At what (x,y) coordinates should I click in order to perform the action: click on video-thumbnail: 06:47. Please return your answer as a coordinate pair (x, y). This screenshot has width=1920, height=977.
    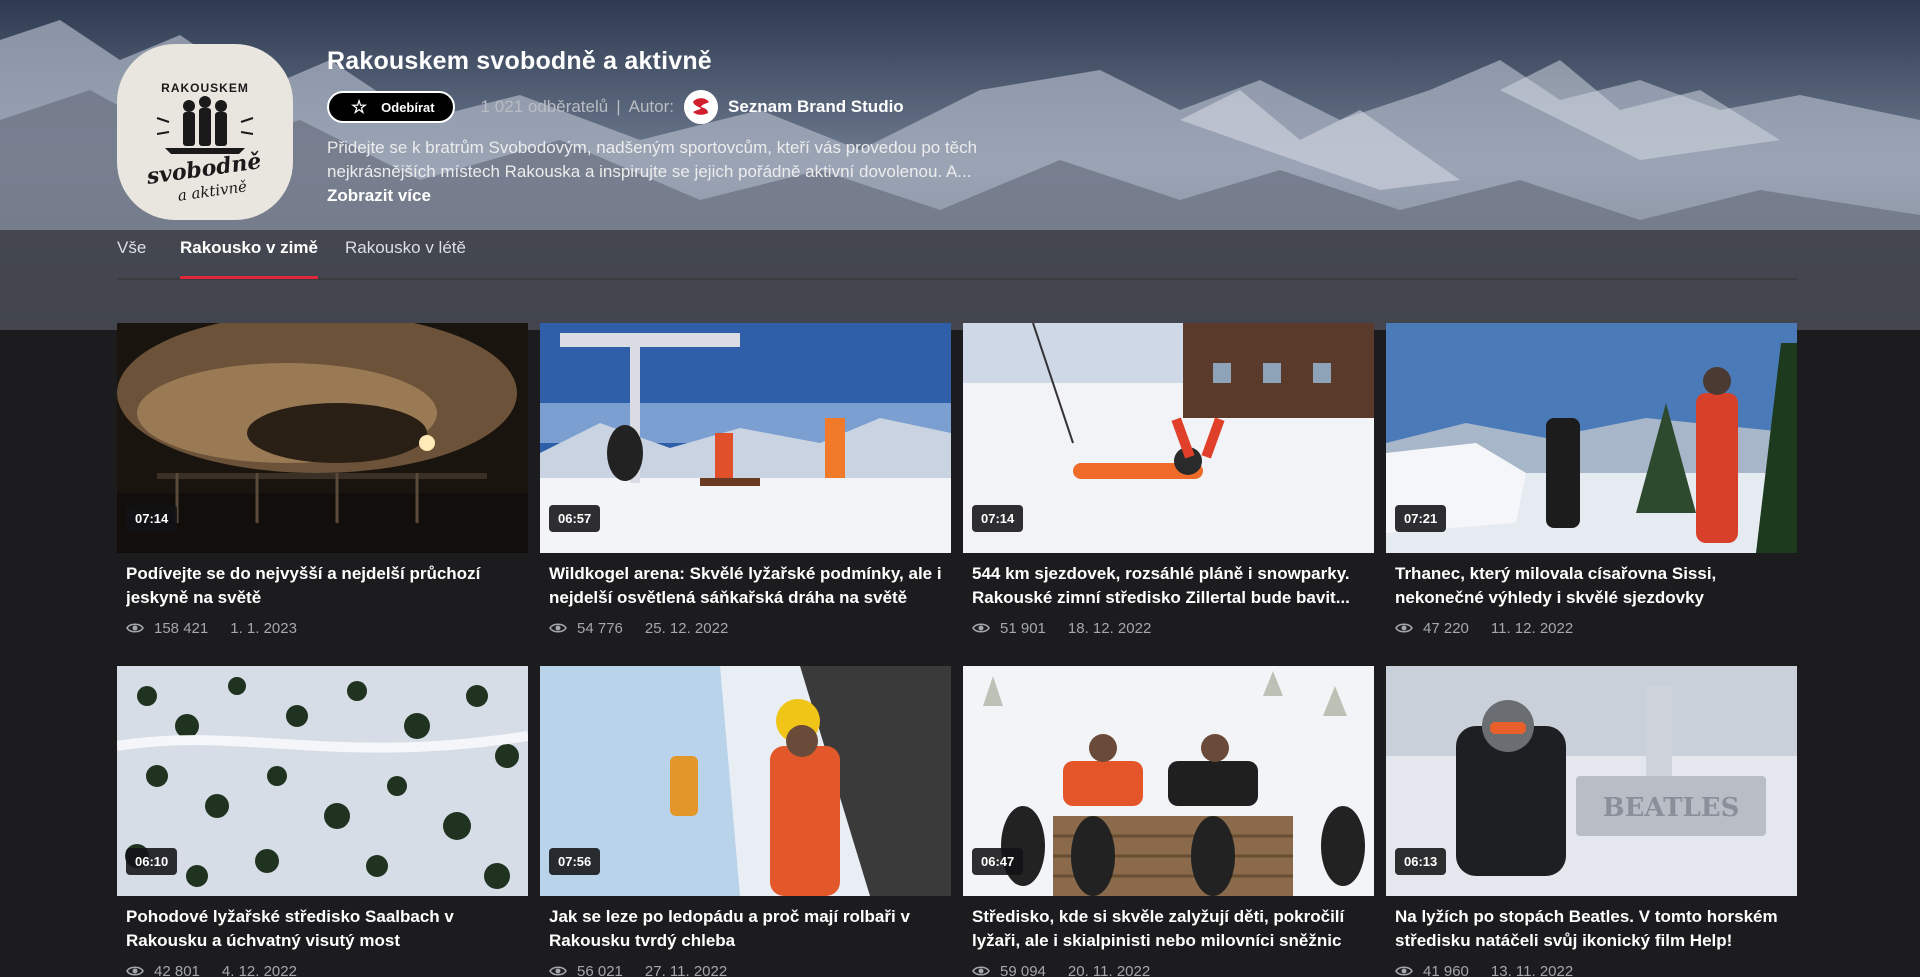
    Looking at the image, I should click on (1168, 781).